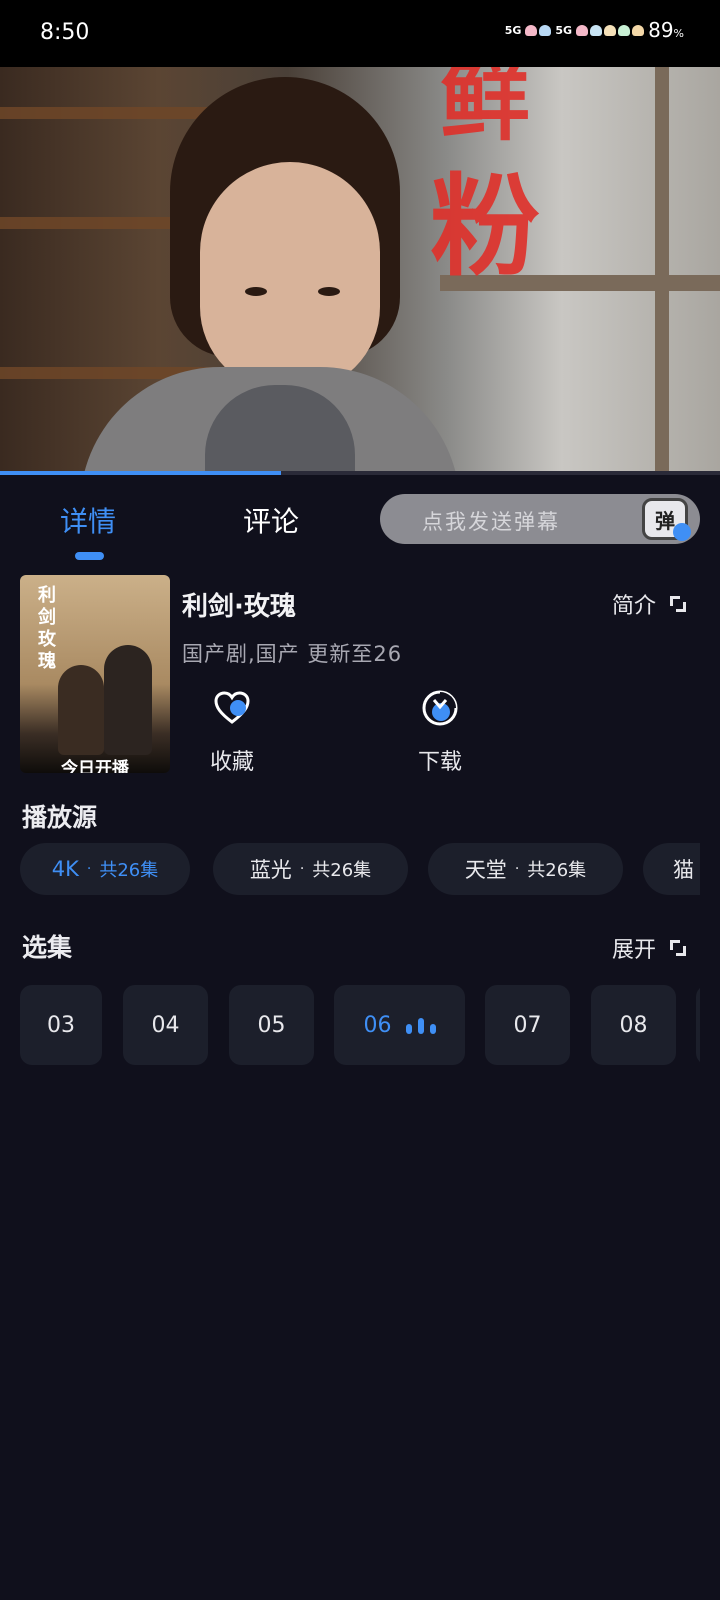 Image resolution: width=720 pixels, height=1600 pixels. I want to click on episode-button: 03, so click(61, 1025).